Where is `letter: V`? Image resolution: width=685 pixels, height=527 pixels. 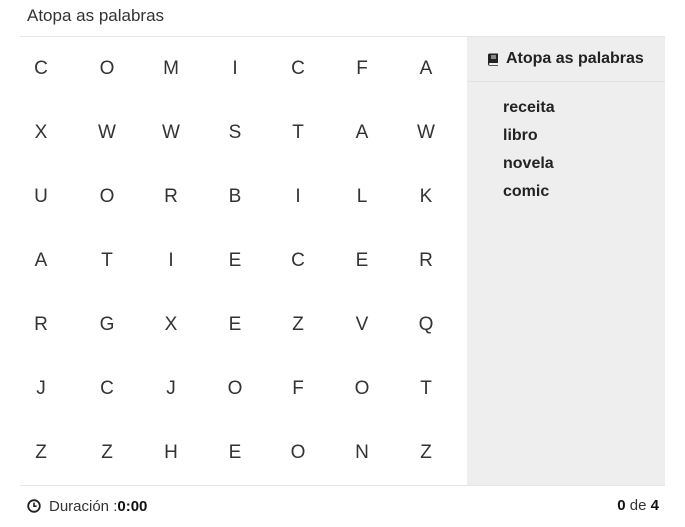 letter: V is located at coordinates (362, 324).